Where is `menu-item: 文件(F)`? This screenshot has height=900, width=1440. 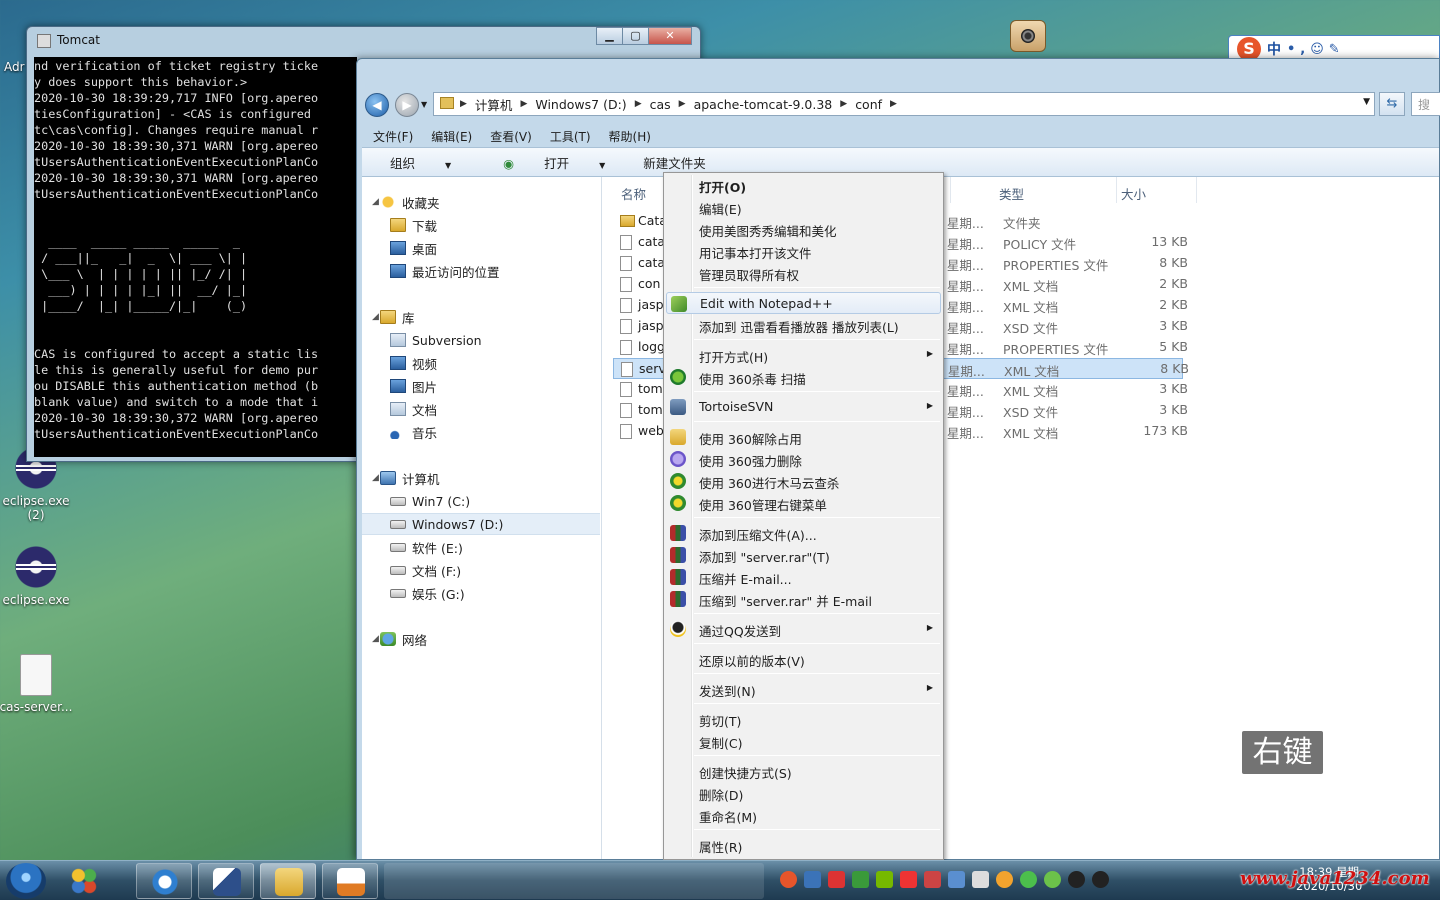
menu-item: 文件(F) is located at coordinates (392, 136).